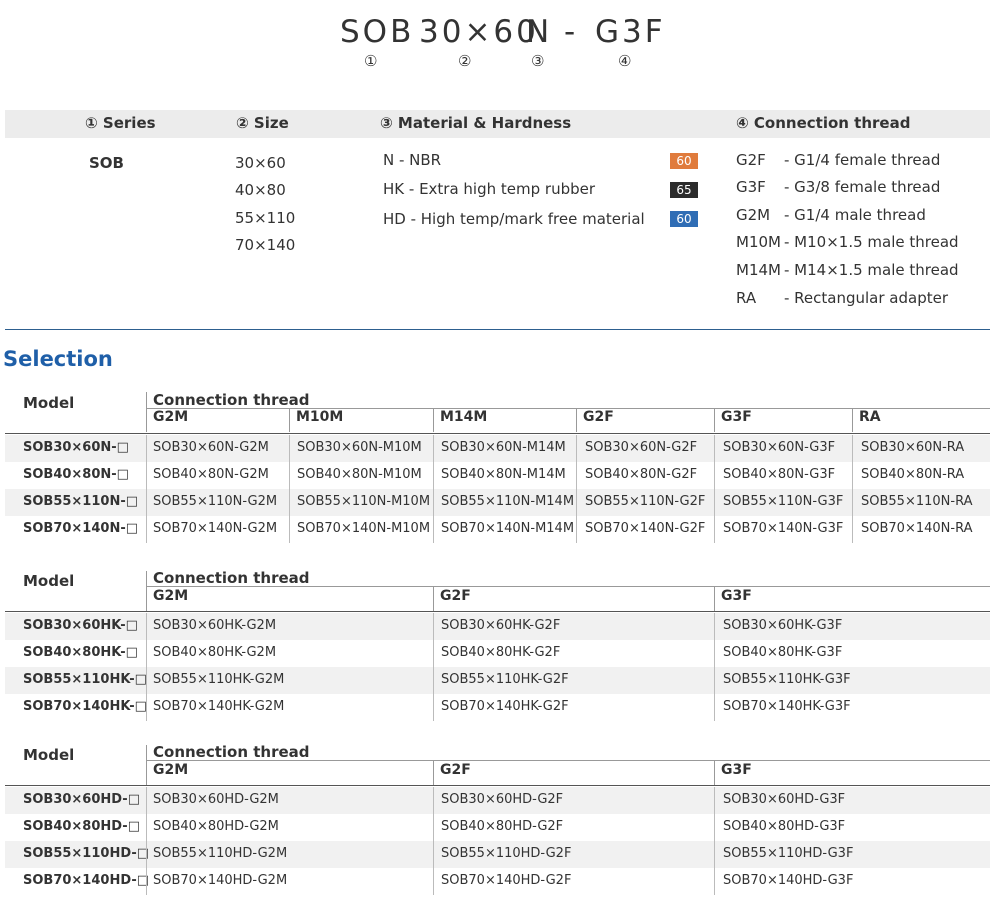  Describe the element at coordinates (359, 447) in the screenshot. I see `table-cell: SOB30×60N-M10M` at that location.